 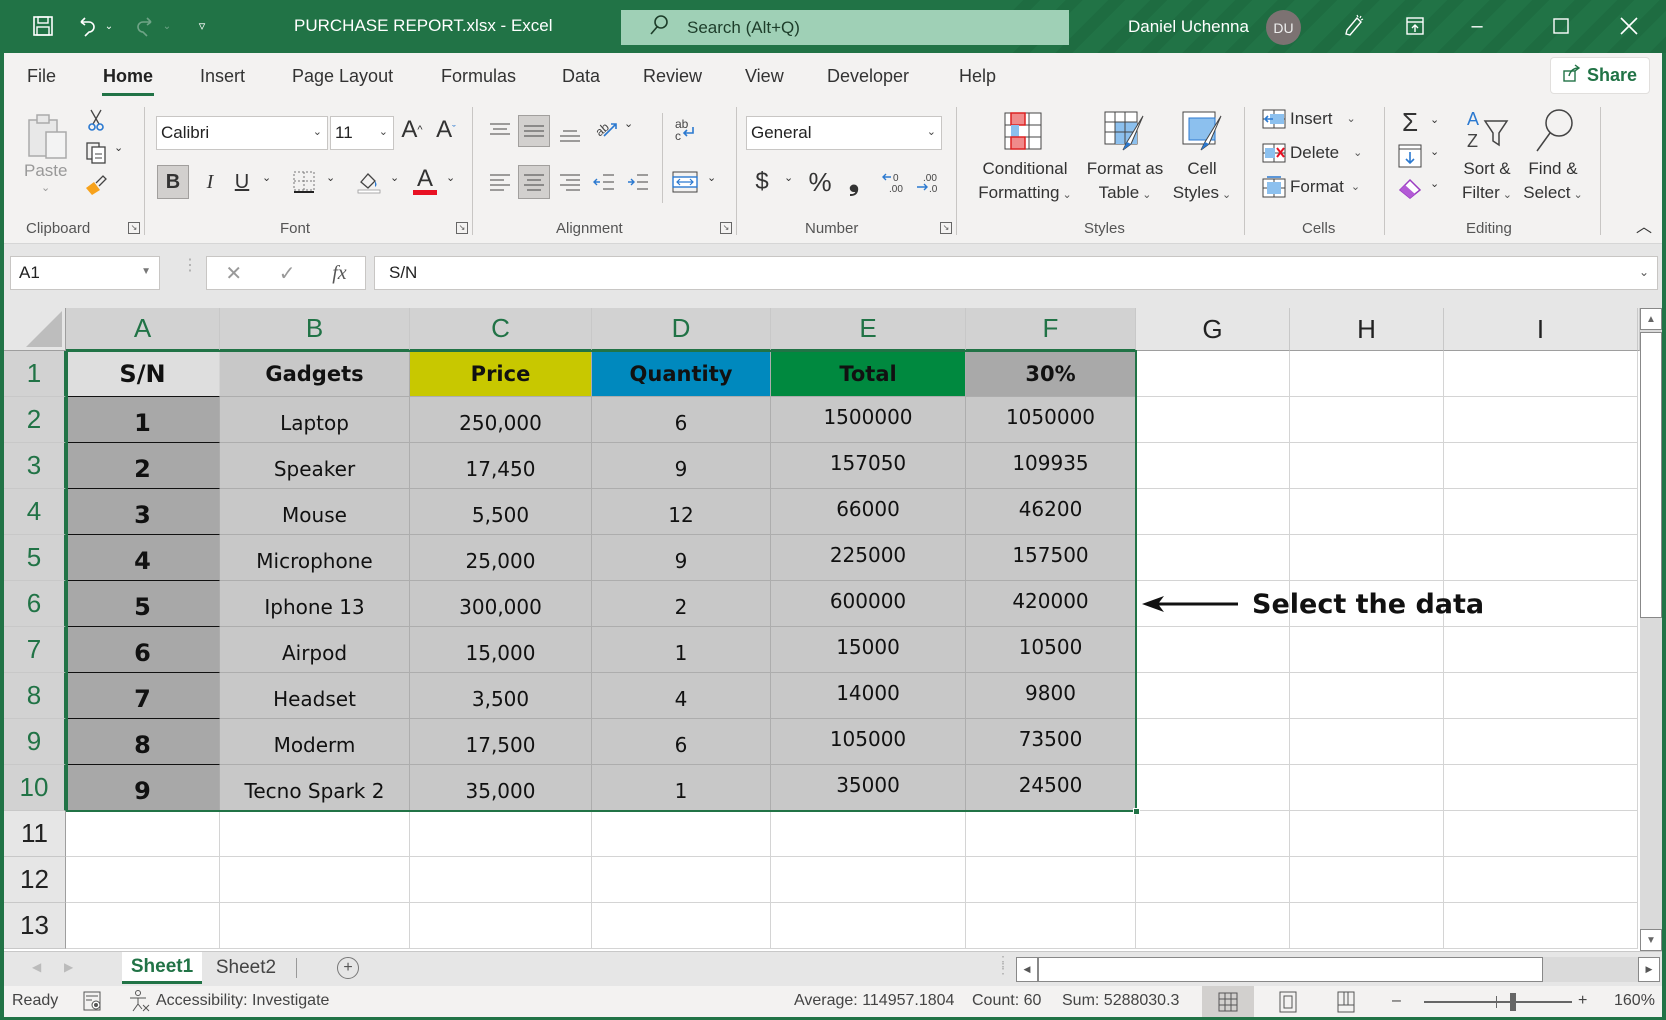 I want to click on cancel-icon: ✕, so click(x=233, y=273).